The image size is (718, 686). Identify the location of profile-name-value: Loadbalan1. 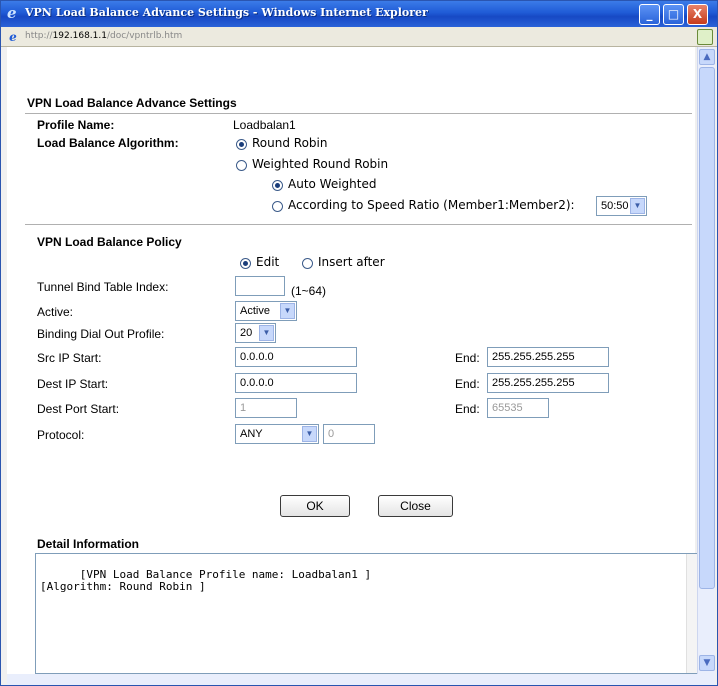
(264, 125).